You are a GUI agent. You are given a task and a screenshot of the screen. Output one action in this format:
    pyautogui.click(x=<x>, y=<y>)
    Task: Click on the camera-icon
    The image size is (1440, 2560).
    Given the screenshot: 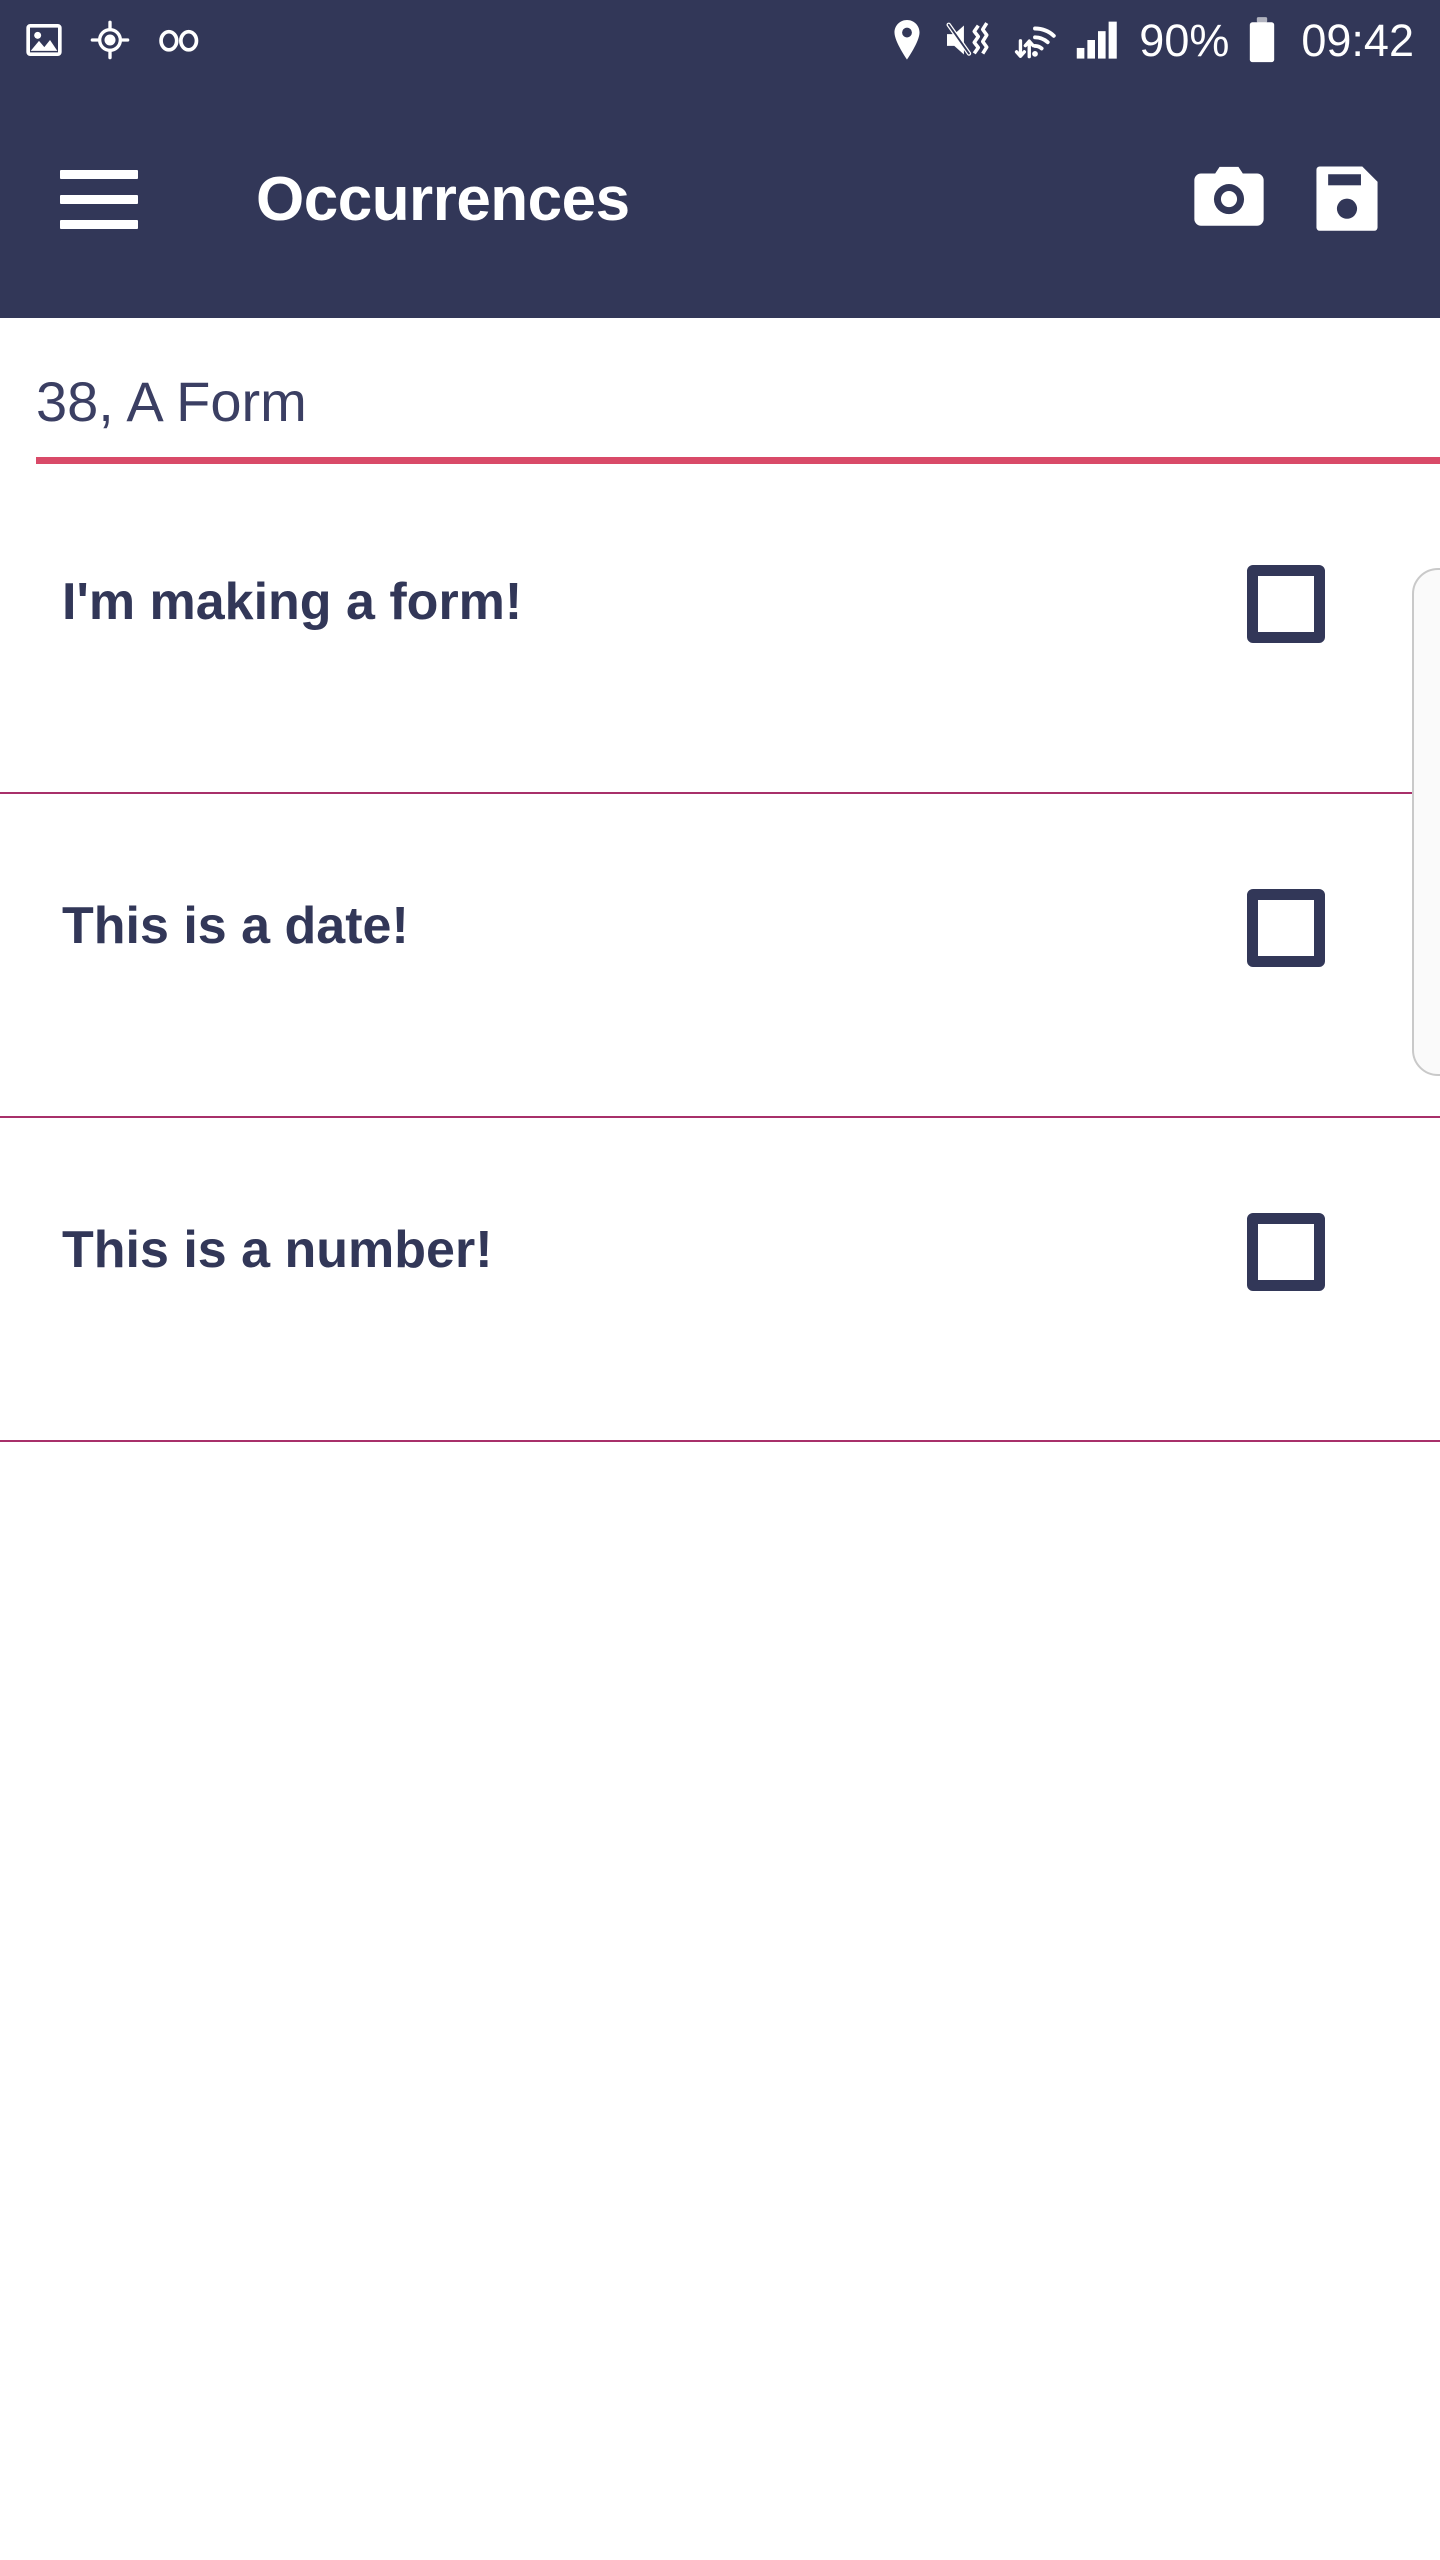 What is the action you would take?
    pyautogui.click(x=1229, y=199)
    